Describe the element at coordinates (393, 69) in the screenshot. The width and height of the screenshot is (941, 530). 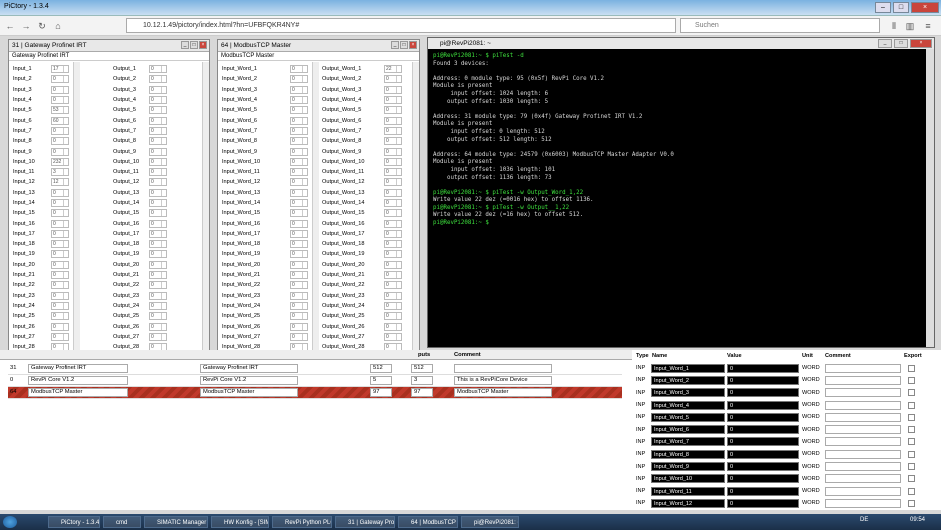
I see `io-value-field: 22` at that location.